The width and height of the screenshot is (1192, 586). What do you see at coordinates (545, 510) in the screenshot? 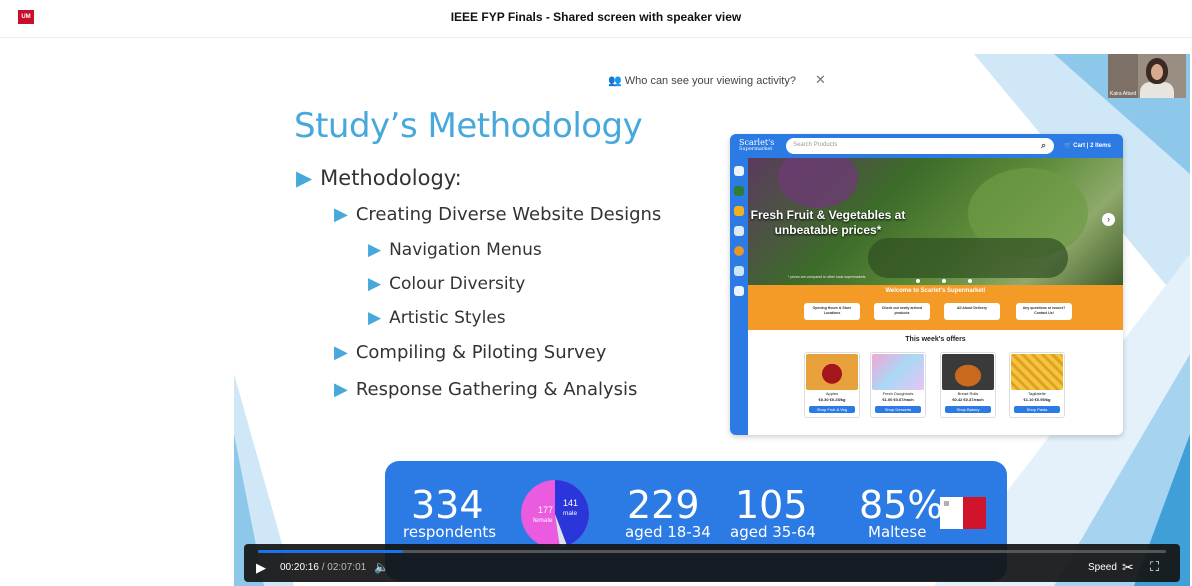
I see `female-count: 177` at bounding box center [545, 510].